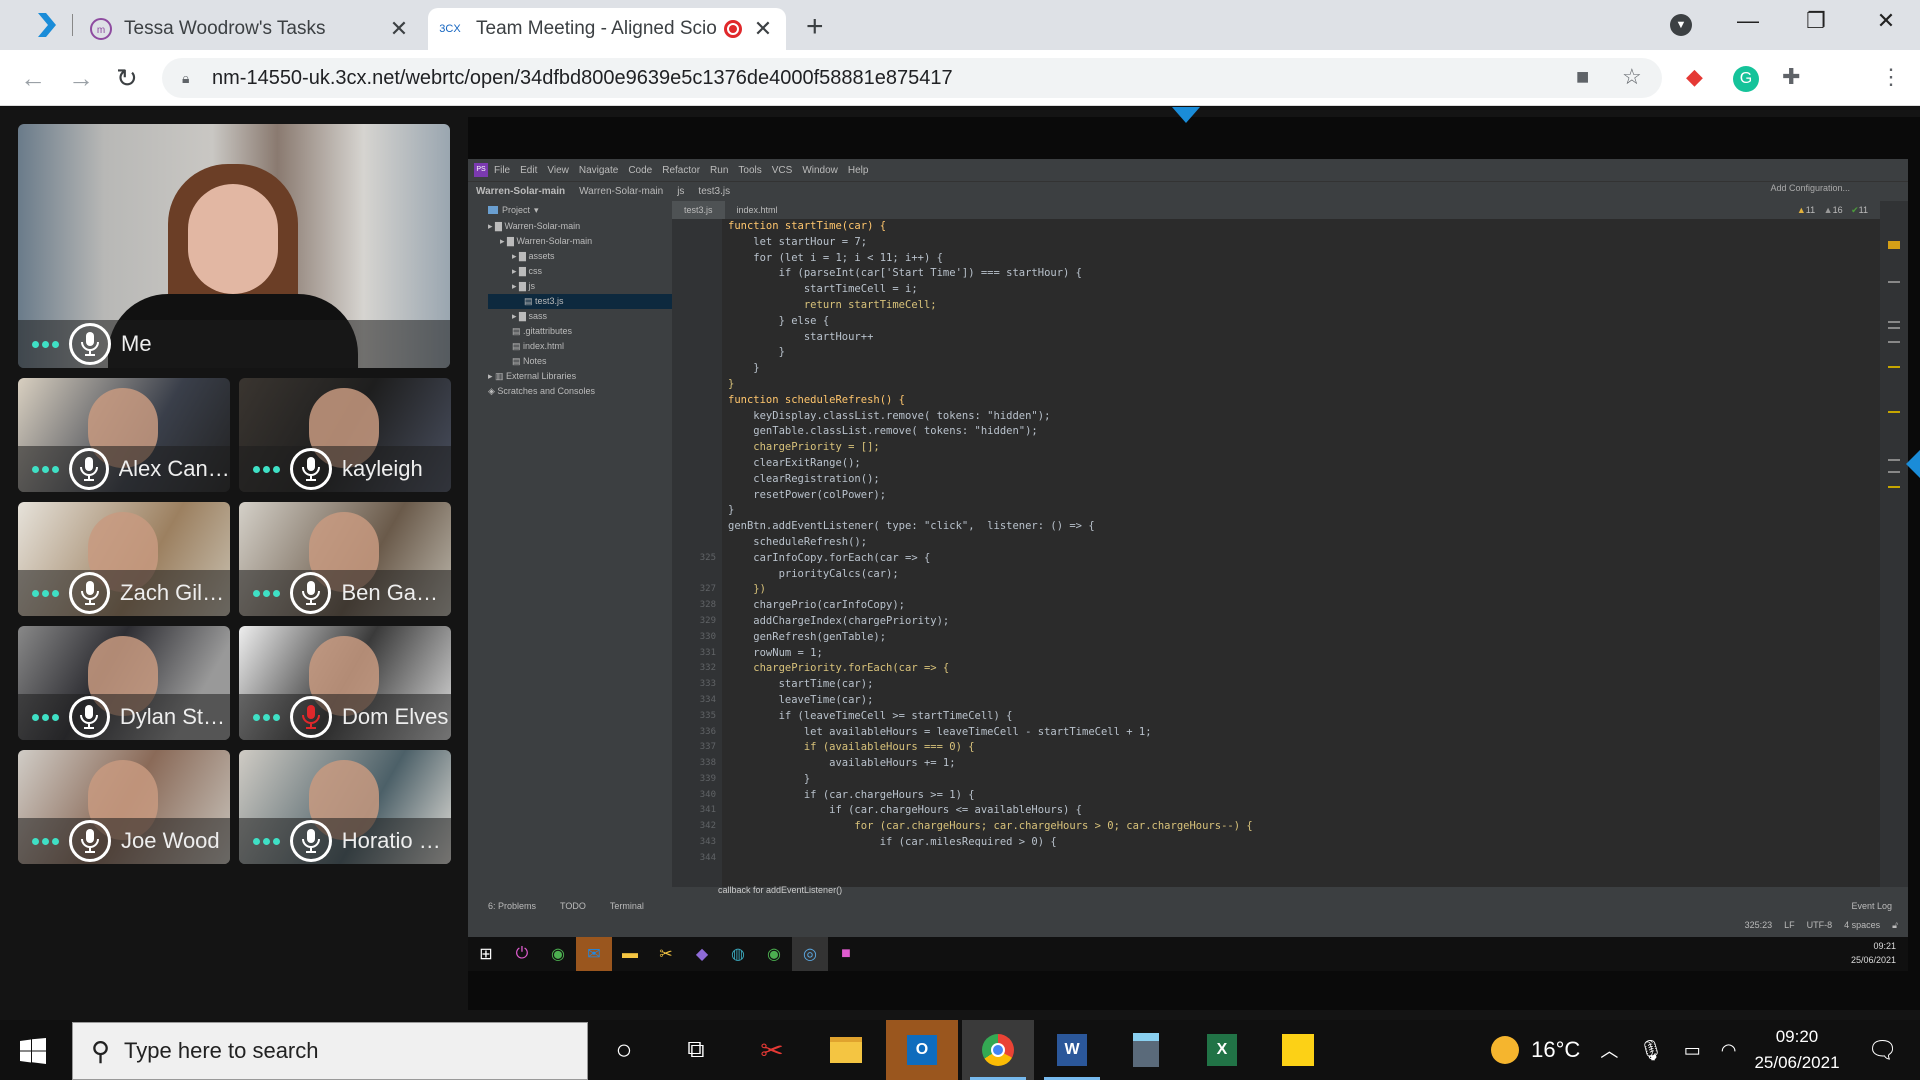 Image resolution: width=1920 pixels, height=1080 pixels. Describe the element at coordinates (1913, 464) in the screenshot. I see `side-panel-toggle-icon` at that location.